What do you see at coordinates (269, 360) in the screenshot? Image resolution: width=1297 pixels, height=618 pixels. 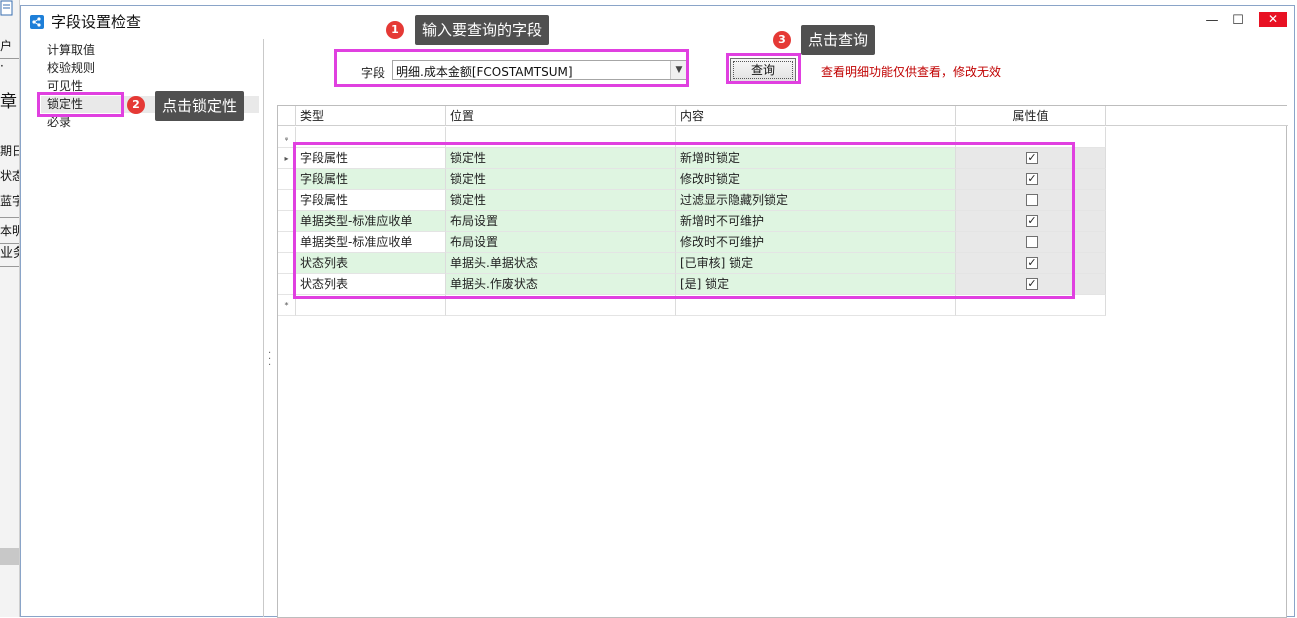 I see `splitter-handle: · · ·` at bounding box center [269, 360].